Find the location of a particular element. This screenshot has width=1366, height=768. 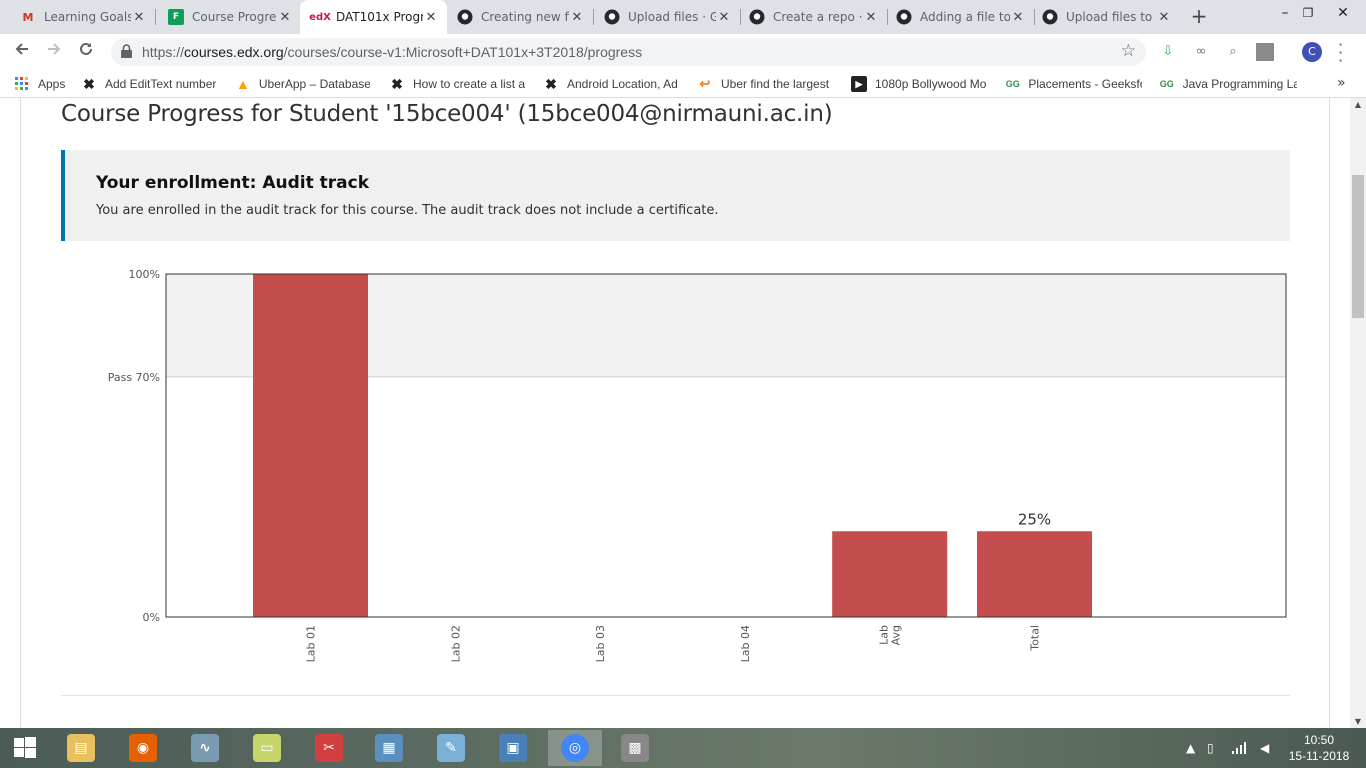

extension-gray-icon is located at coordinates (1265, 52).